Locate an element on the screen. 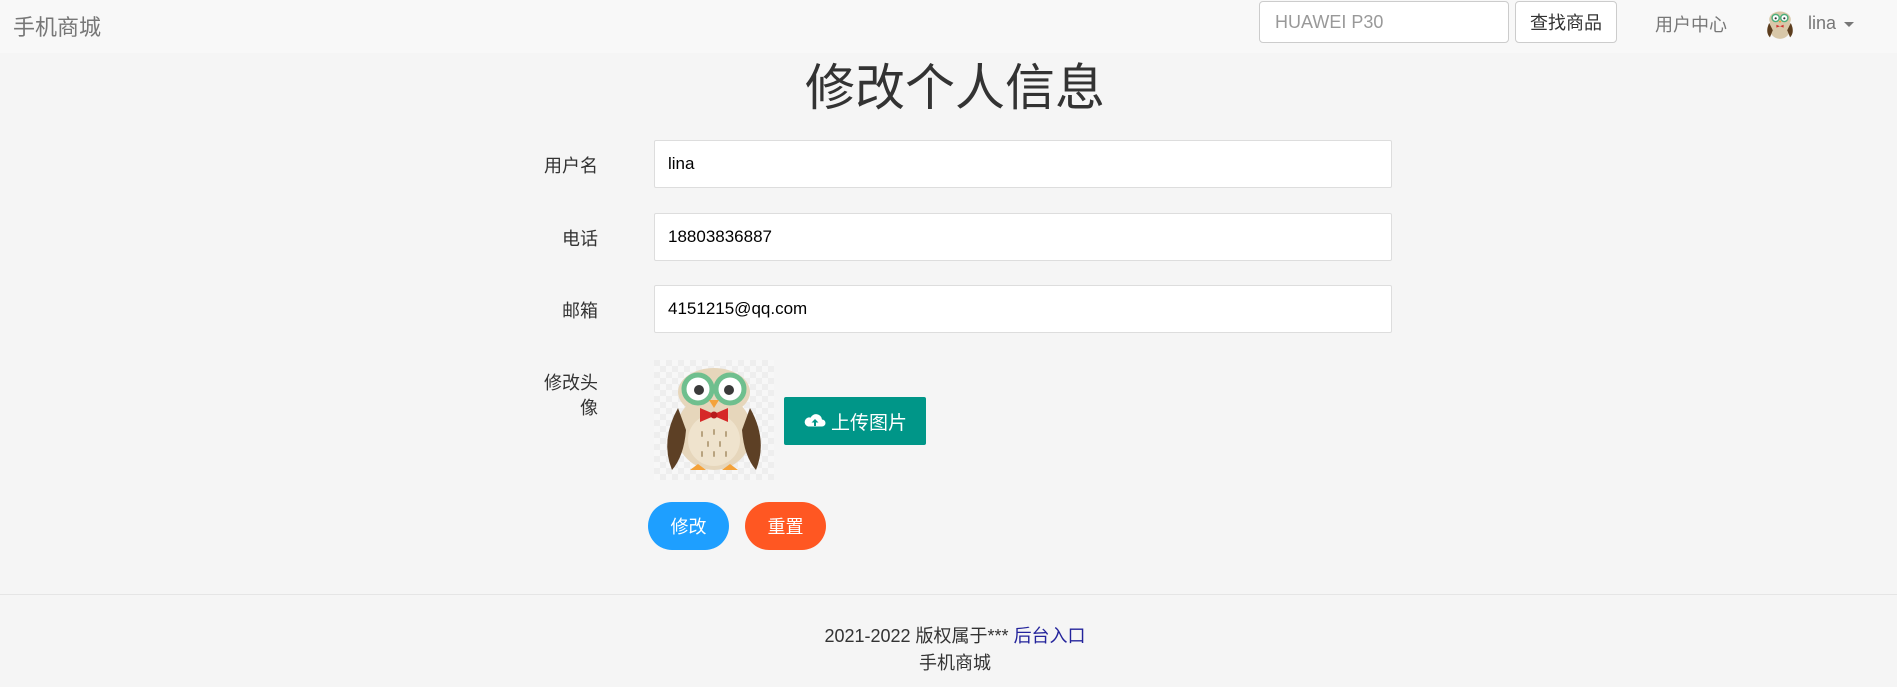  owl-avatar-image is located at coordinates (714, 420).